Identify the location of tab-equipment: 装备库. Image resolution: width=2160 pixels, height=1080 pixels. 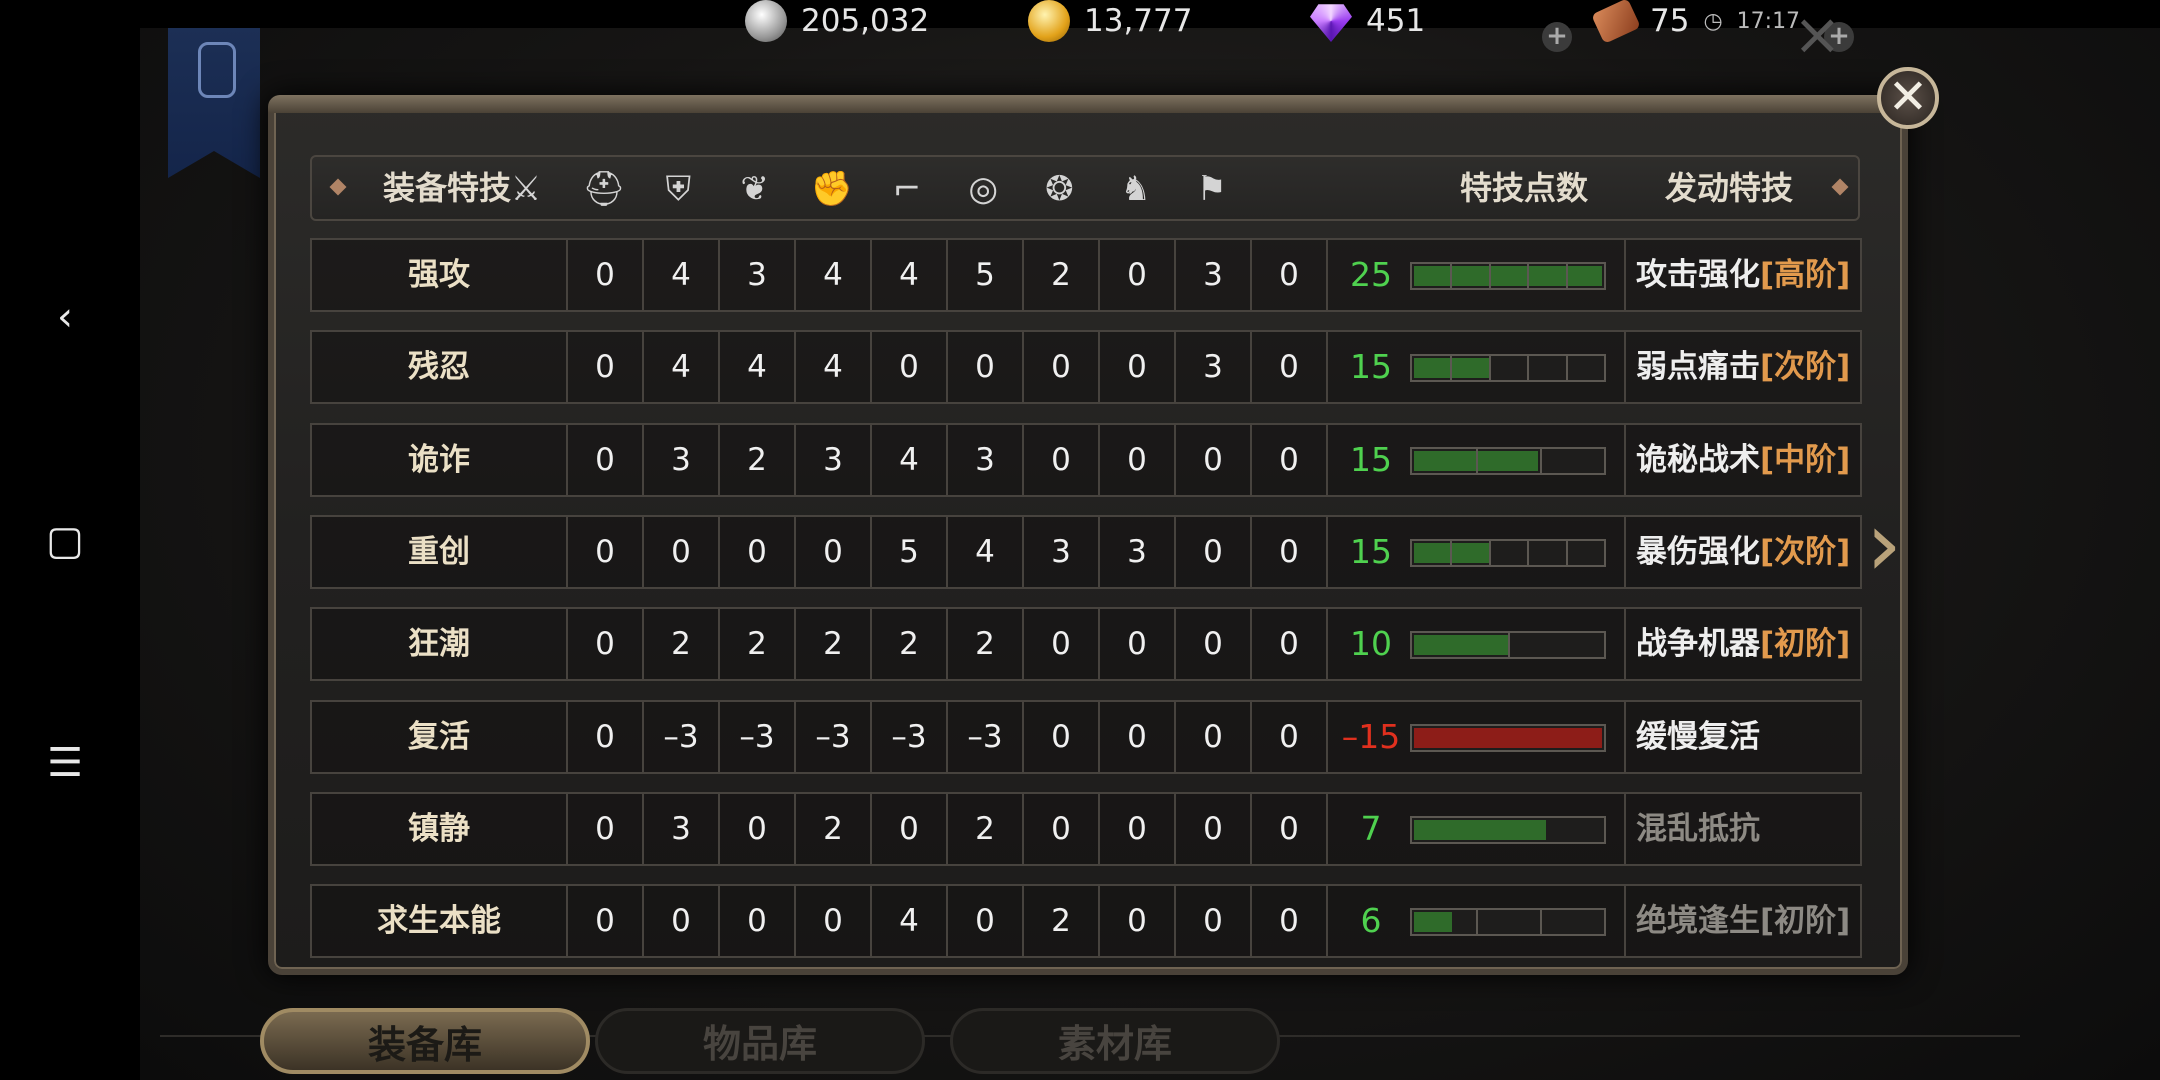
(425, 1041).